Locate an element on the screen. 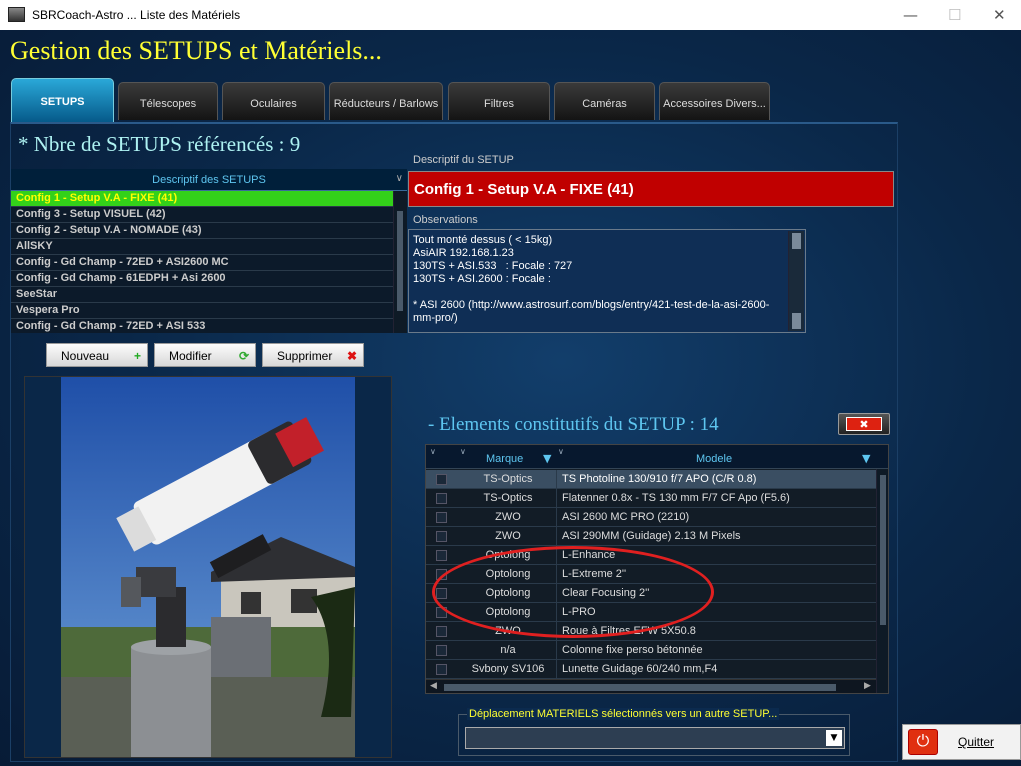 The height and width of the screenshot is (766, 1021). elements-horizontal-scrollbar: ◀ ▶ is located at coordinates (651, 686).